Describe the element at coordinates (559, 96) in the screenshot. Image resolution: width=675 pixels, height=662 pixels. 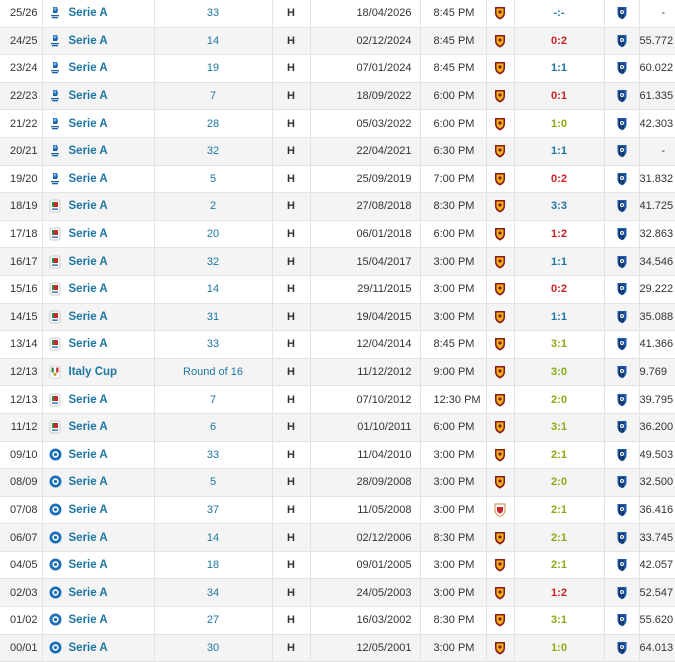
I see `result-link: 0:1` at that location.